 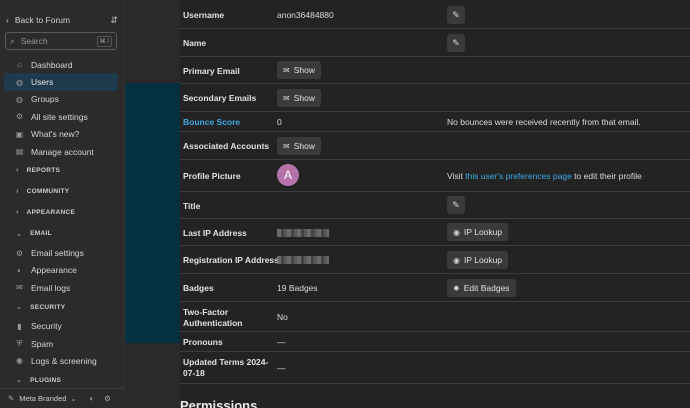 I want to click on sidebar-item-groups: ◍ Groups, so click(x=61, y=99).